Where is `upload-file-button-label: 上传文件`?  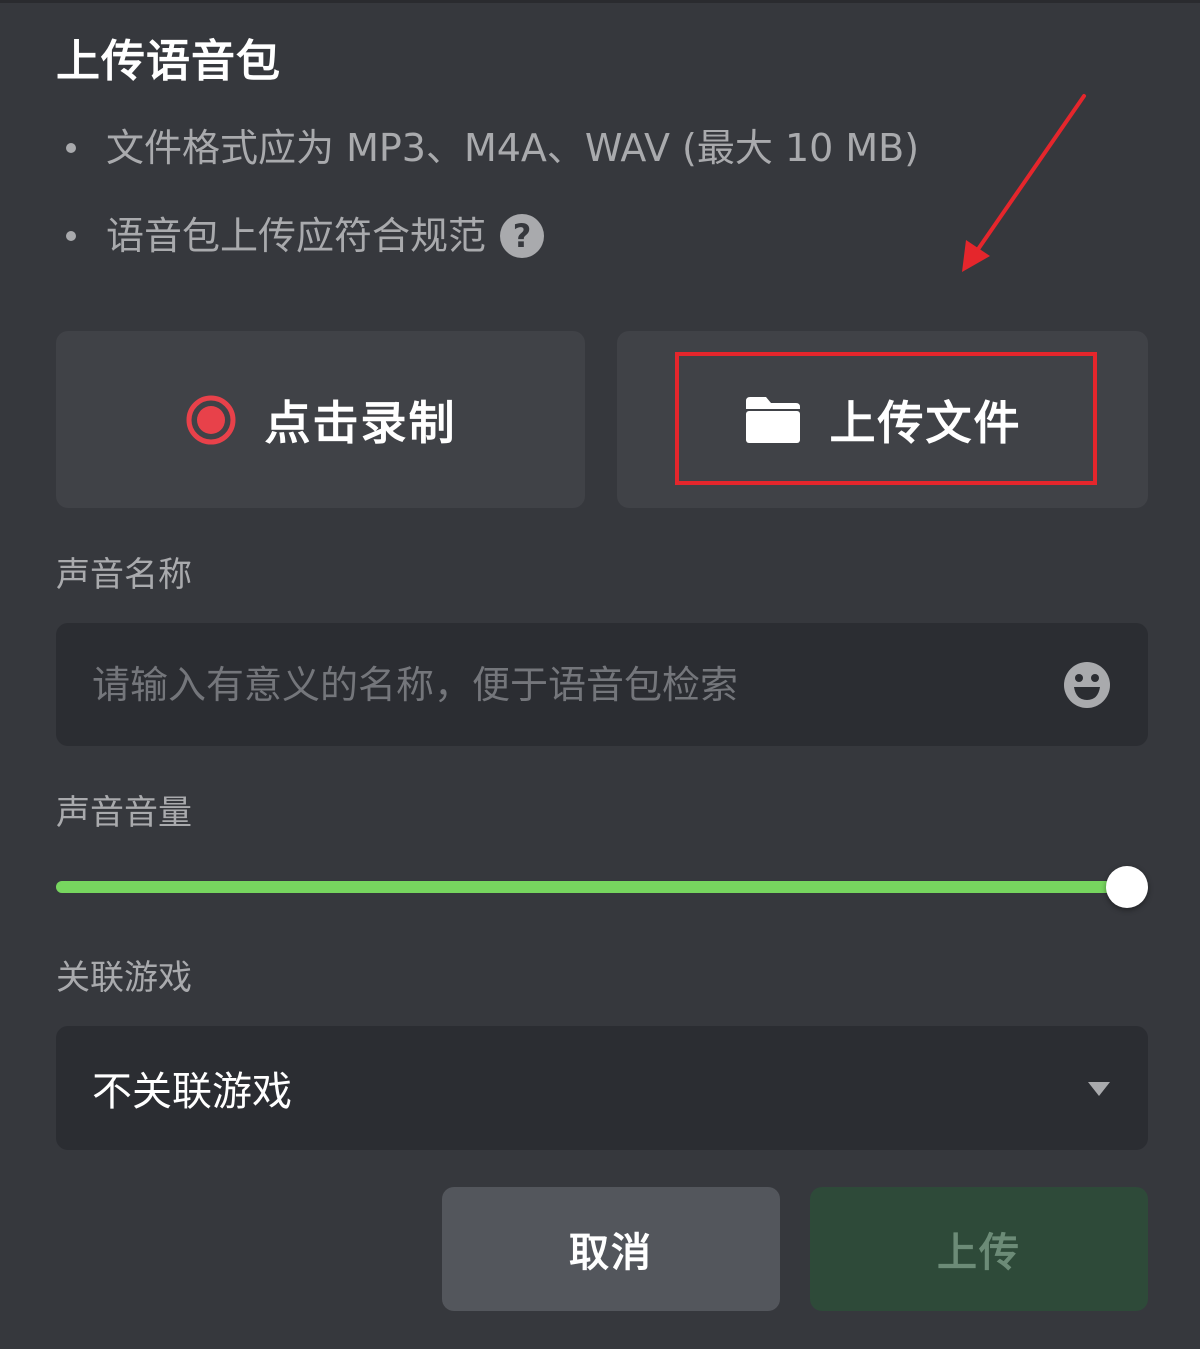
upload-file-button-label: 上传文件 is located at coordinates (925, 422).